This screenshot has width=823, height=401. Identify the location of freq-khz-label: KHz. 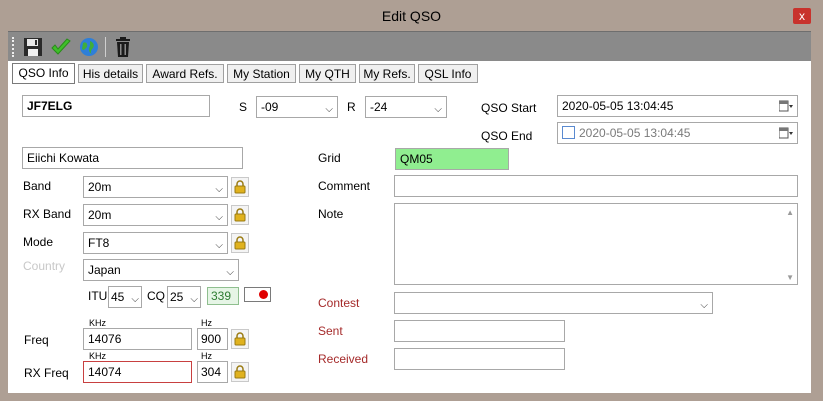
(98, 323).